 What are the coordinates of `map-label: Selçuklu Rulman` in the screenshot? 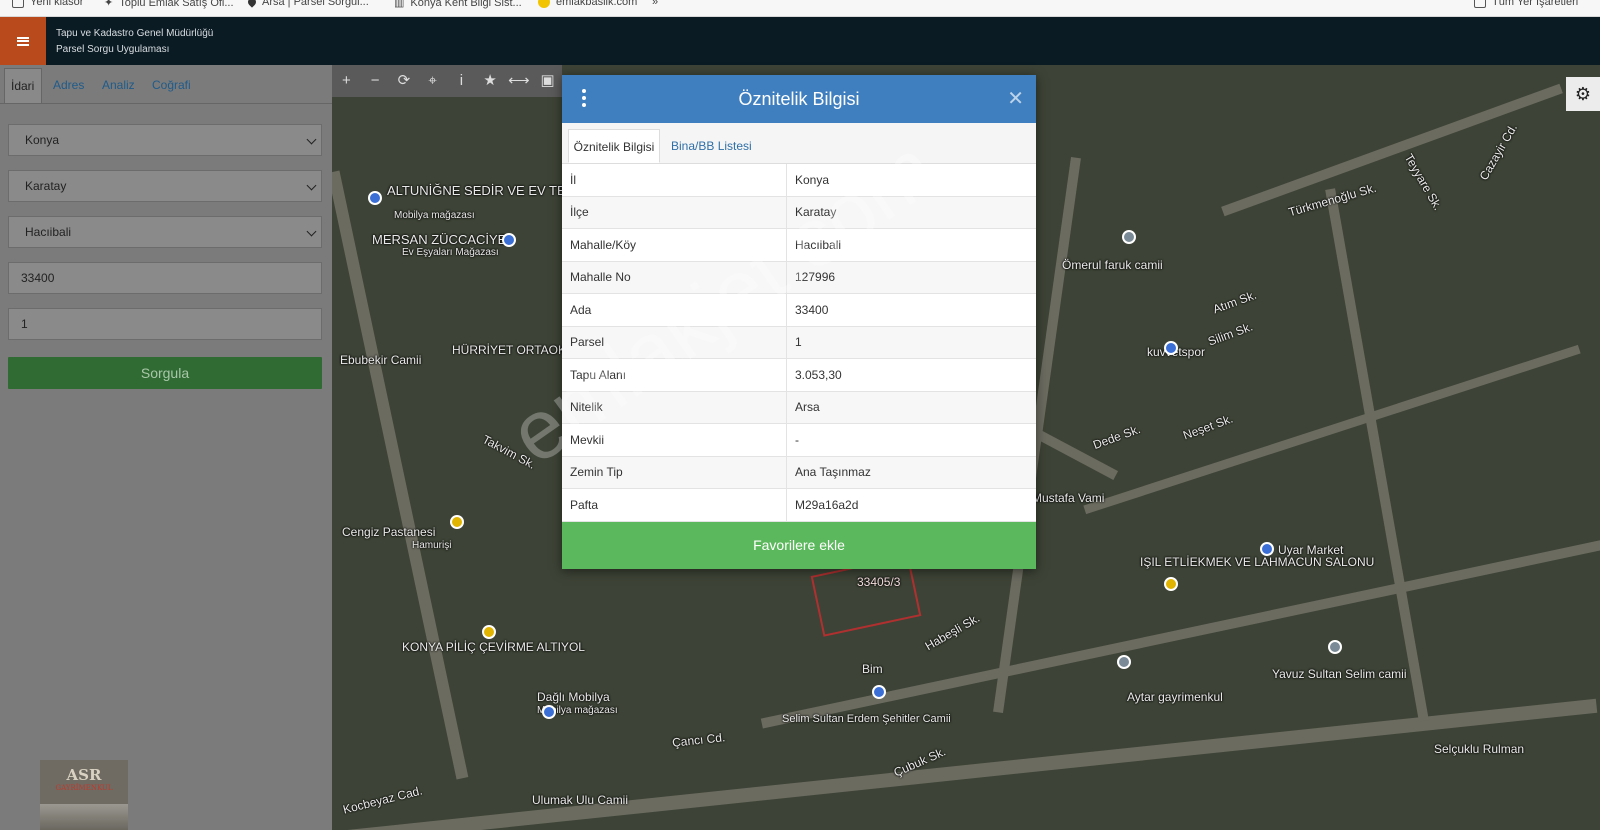 It's located at (1479, 749).